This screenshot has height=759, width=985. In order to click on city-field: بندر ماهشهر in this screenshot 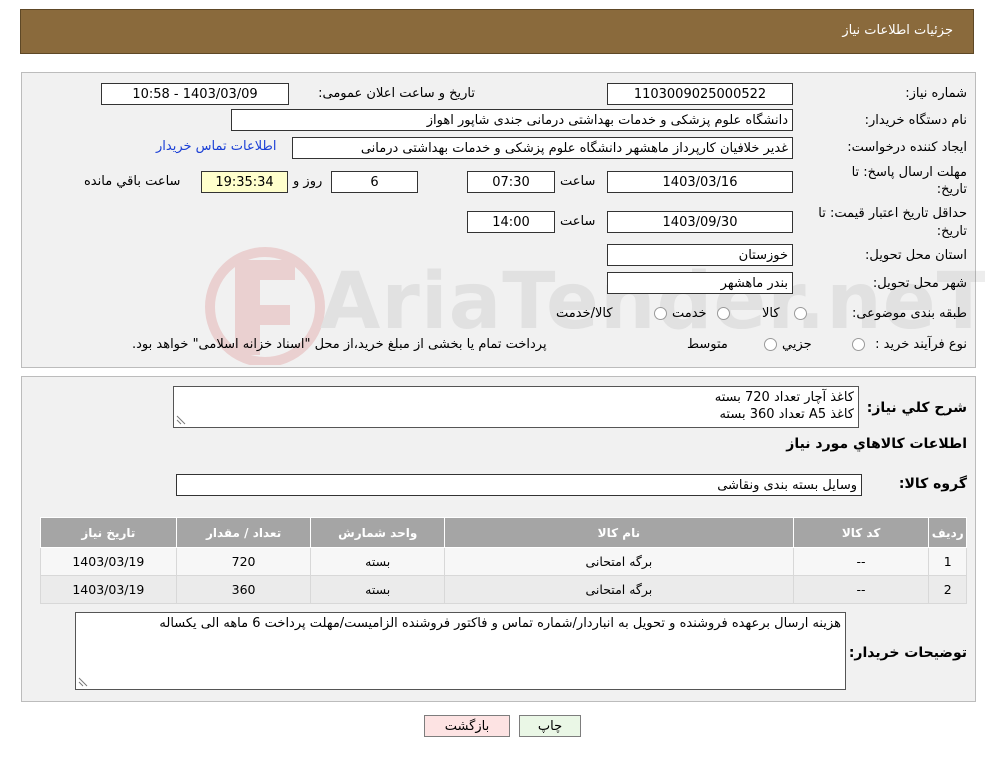, I will do `click(700, 283)`.